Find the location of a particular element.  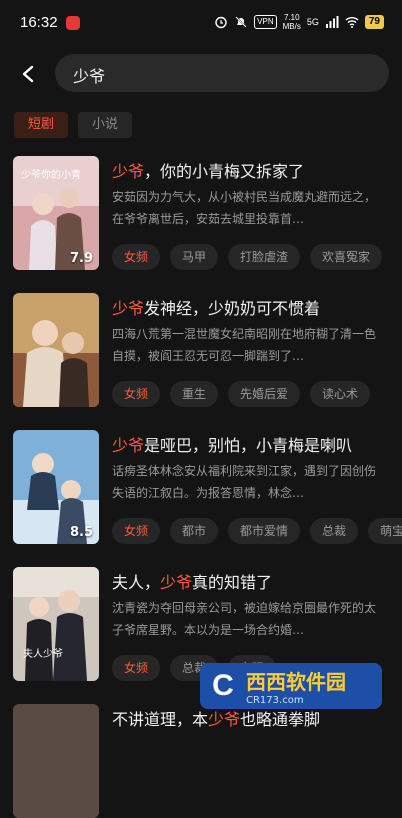

tag-list: 女频 马甲 打脸虐渣 欢喜冤家 is located at coordinates (247, 257).